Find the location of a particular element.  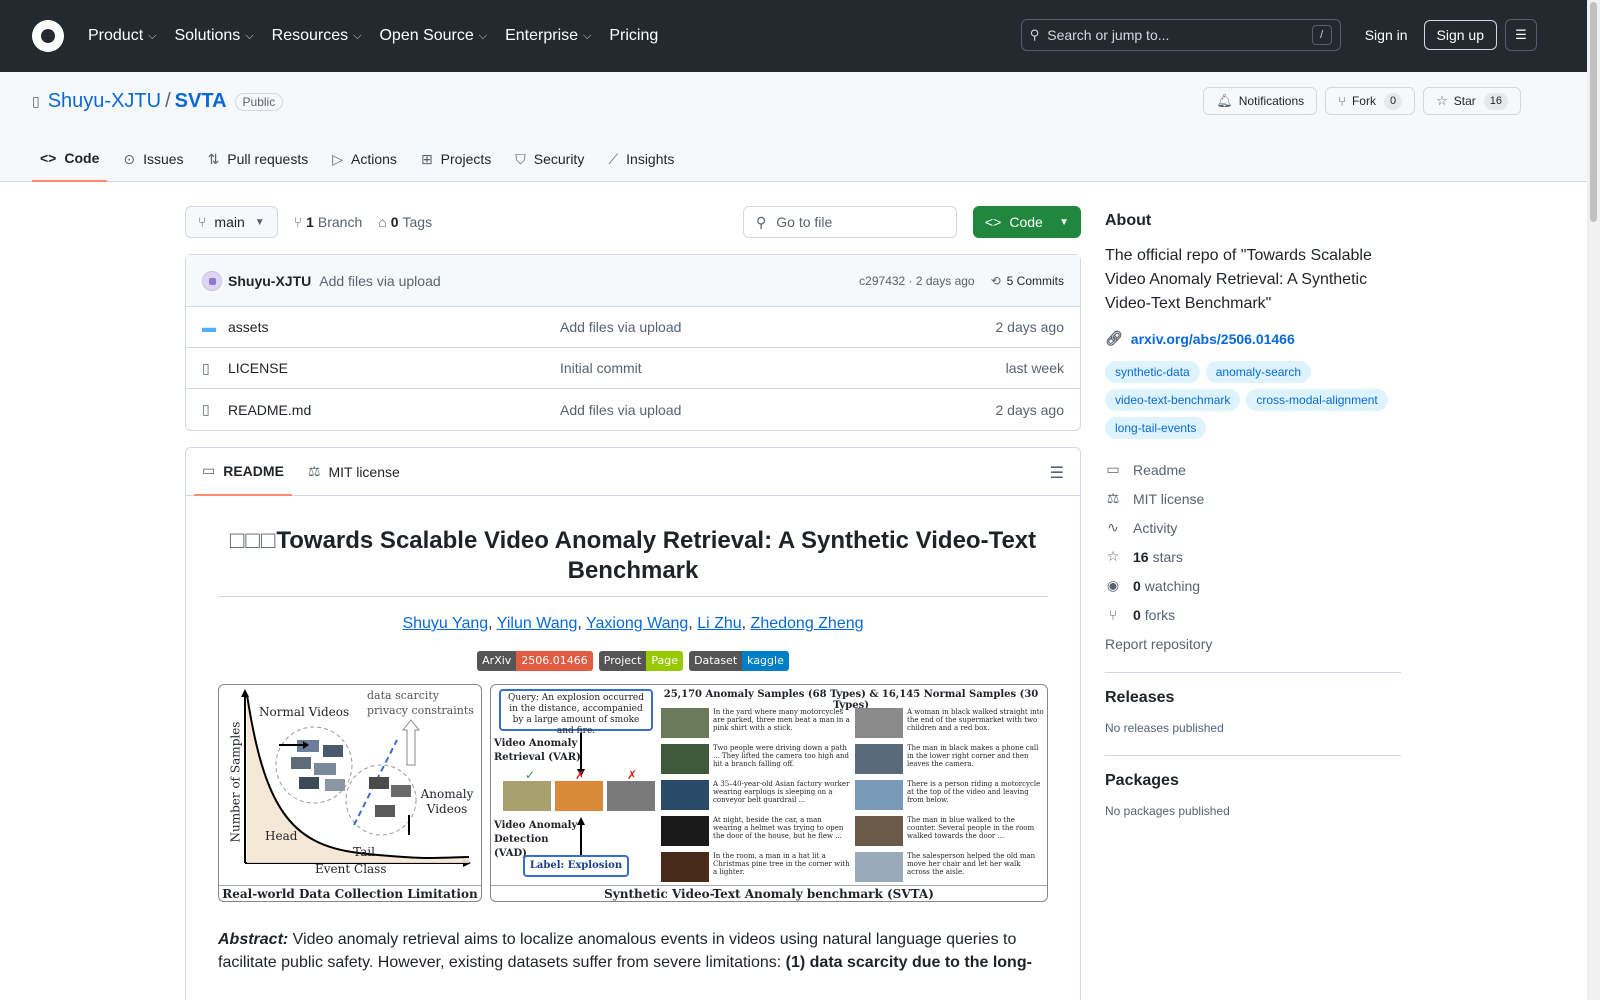

commit-message: Add files via upload is located at coordinates (379, 281).